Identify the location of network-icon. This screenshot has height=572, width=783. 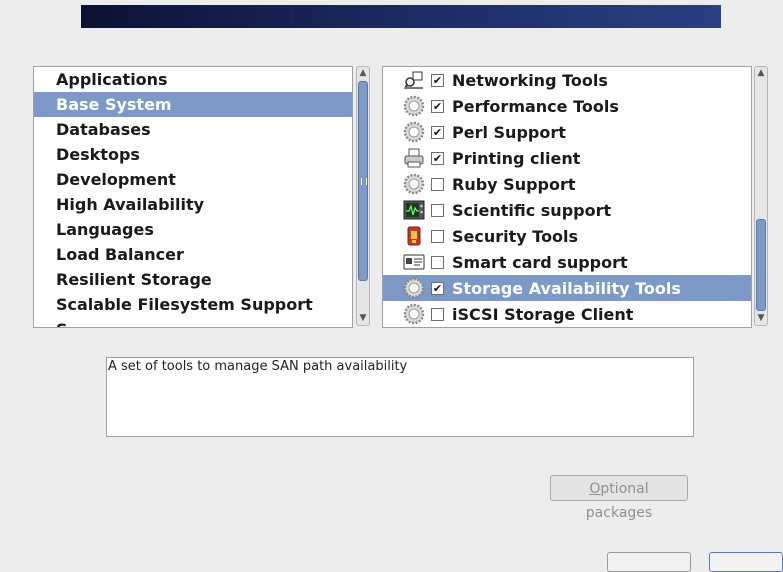
(414, 80).